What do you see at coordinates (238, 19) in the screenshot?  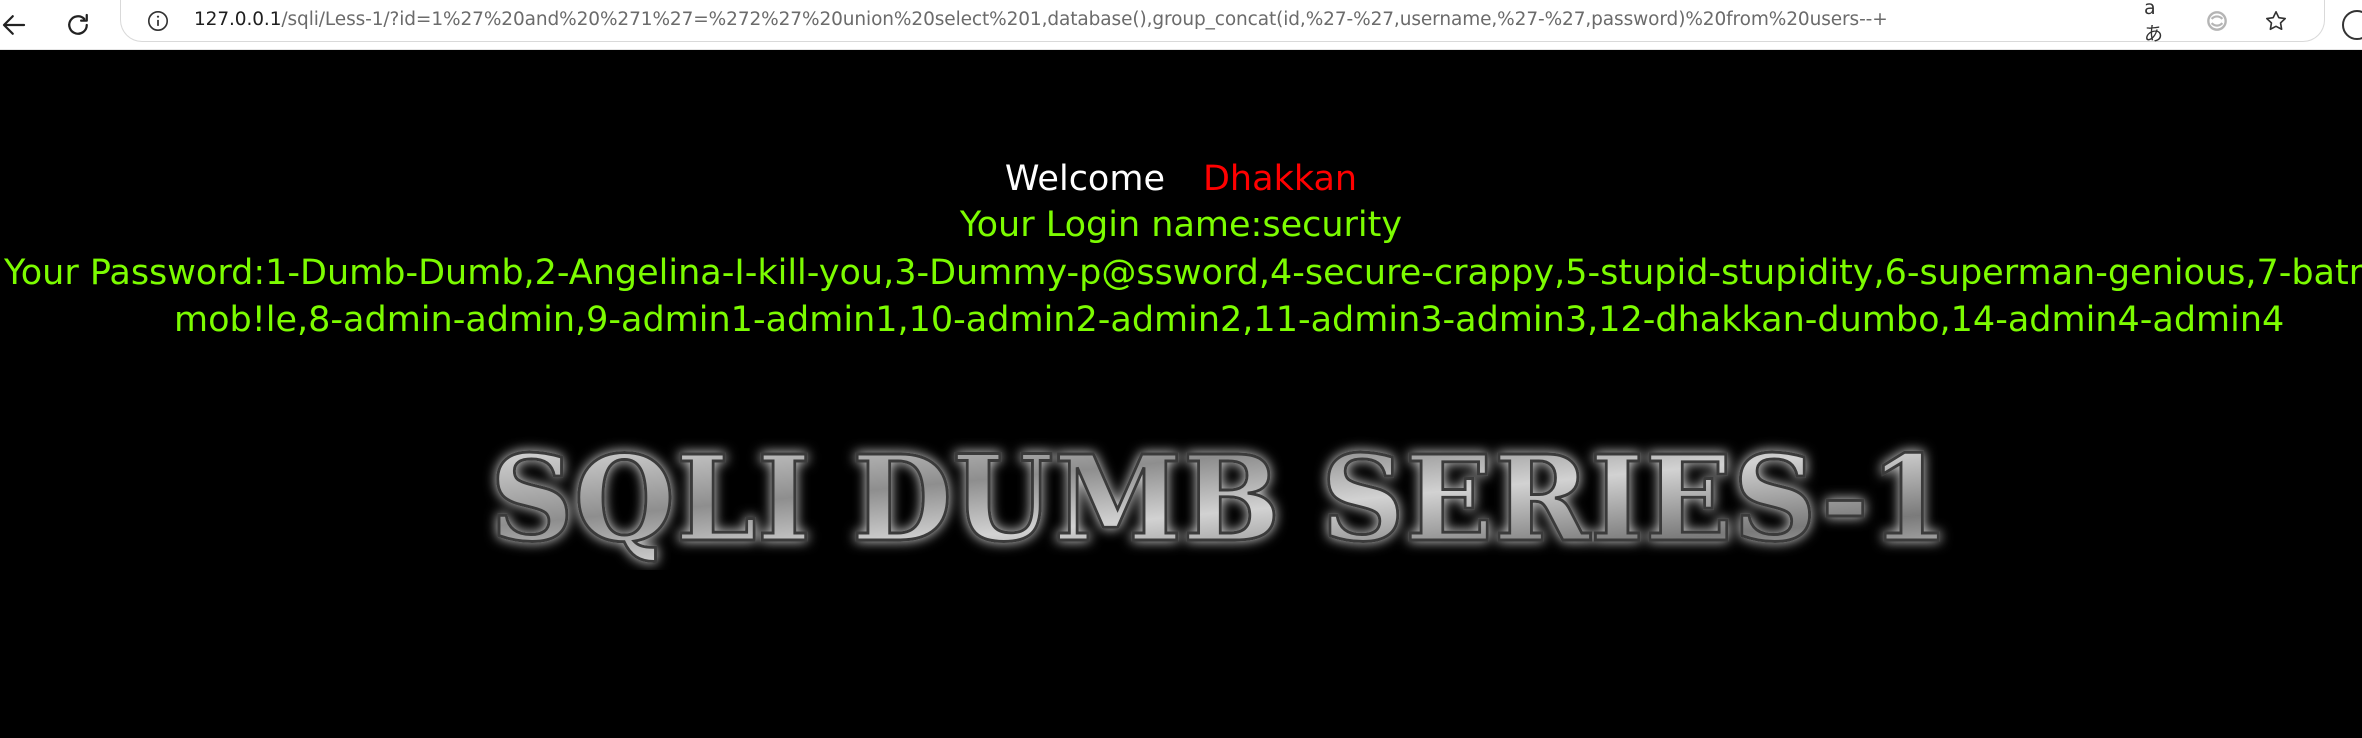 I see `url-host: 127.0.0.1` at bounding box center [238, 19].